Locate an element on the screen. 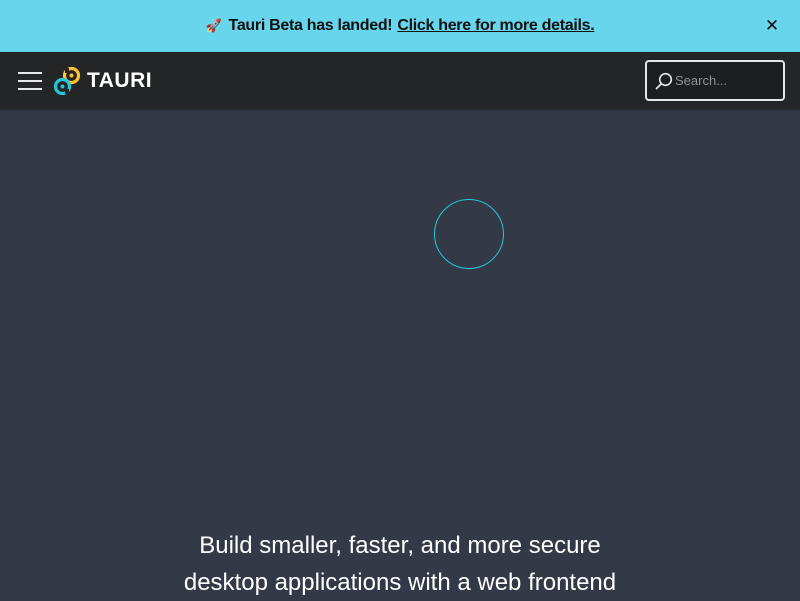  tagline-line-2: desktop applications with a web frontend is located at coordinates (400, 582).